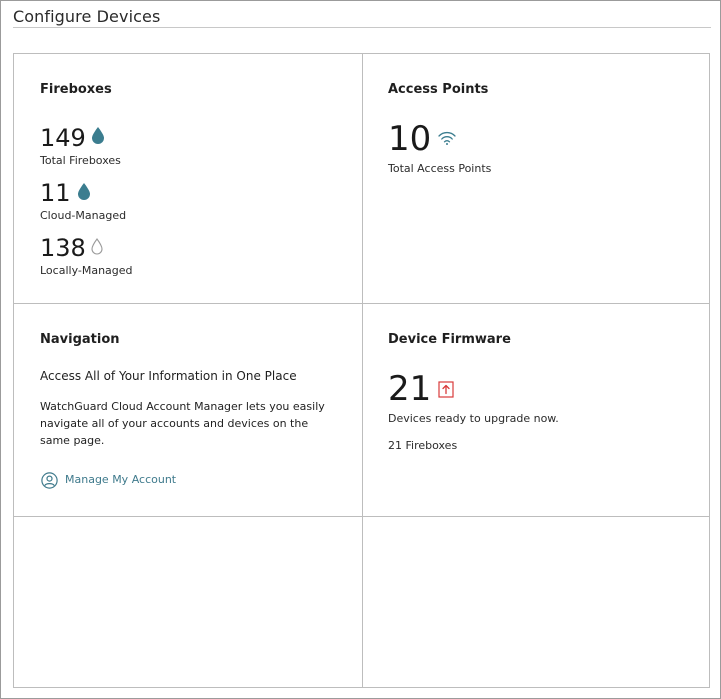 The width and height of the screenshot is (721, 699). What do you see at coordinates (447, 138) in the screenshot?
I see `wifi-icon` at bounding box center [447, 138].